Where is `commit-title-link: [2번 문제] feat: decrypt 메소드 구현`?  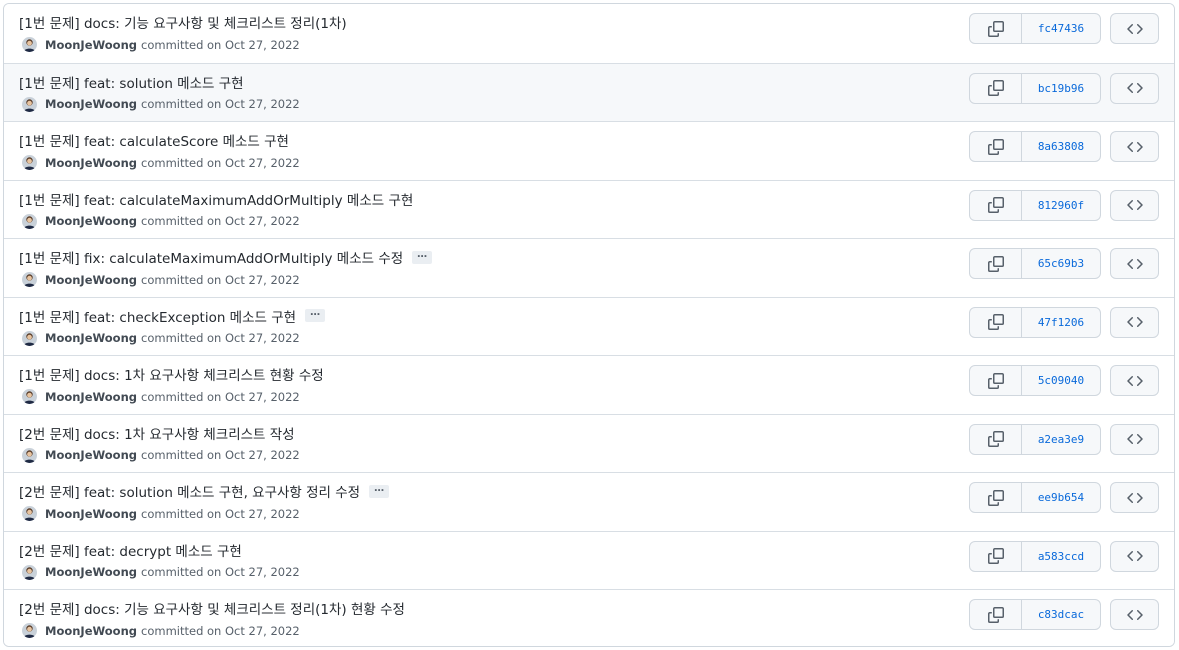 commit-title-link: [2번 문제] feat: decrypt 메소드 구현 is located at coordinates (130, 550).